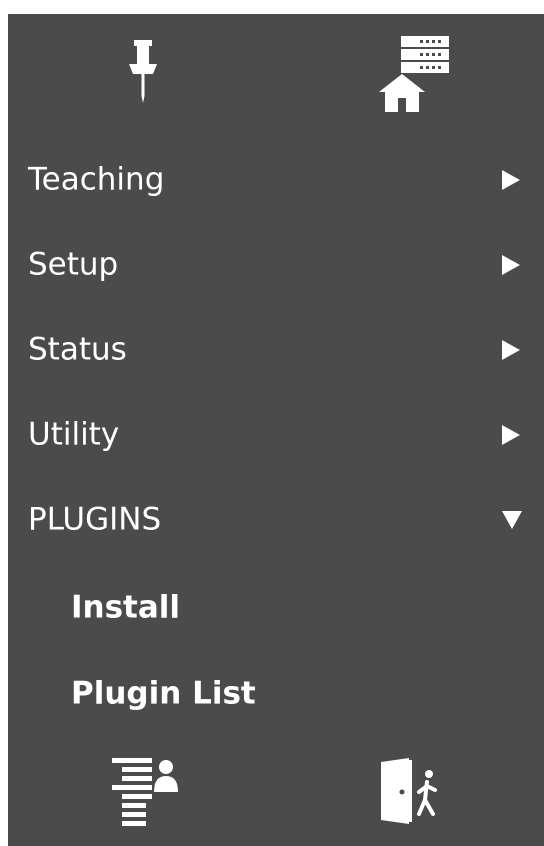  Describe the element at coordinates (276, 608) in the screenshot. I see `submenu-item-install: Install` at that location.